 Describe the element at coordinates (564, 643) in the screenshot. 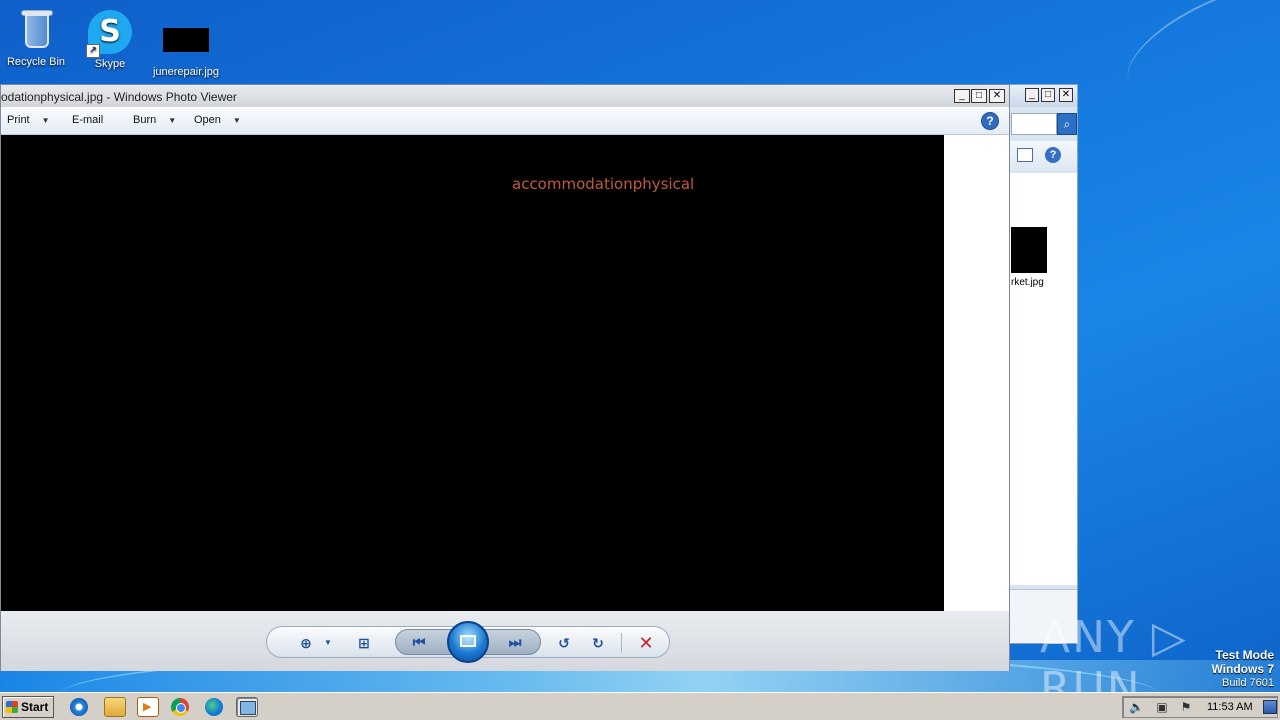

I see `rotate-counterclockwise-icon: ↺` at that location.